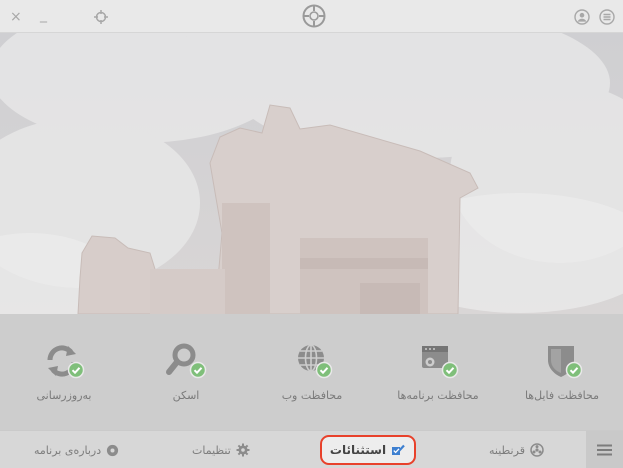  I want to click on feature-label-web-protection: محافظت وب, so click(312, 395).